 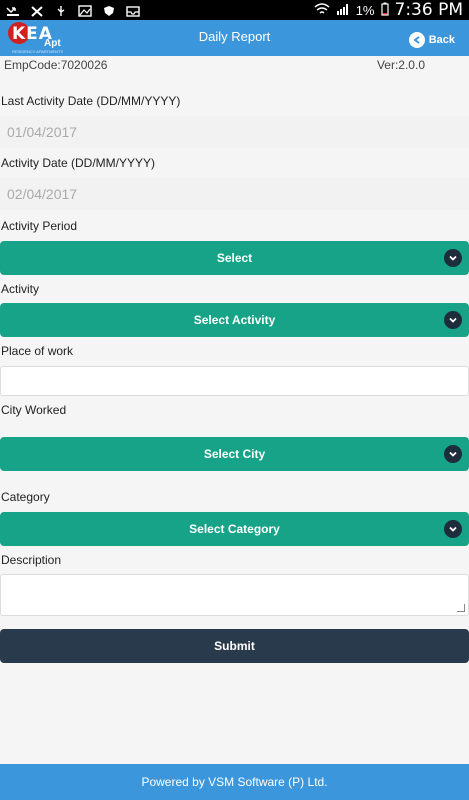 What do you see at coordinates (78, 163) in the screenshot?
I see `activity-date-label: Activity Date (DD/MM/YYYY)` at bounding box center [78, 163].